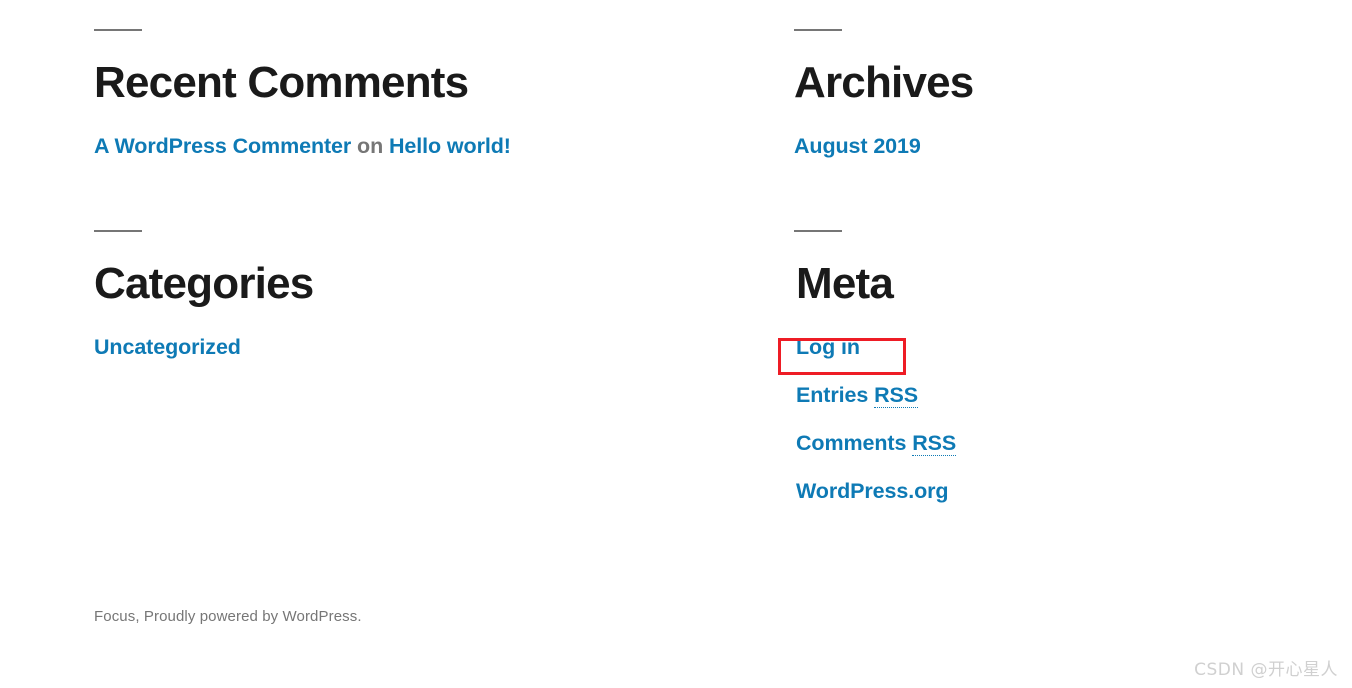 The width and height of the screenshot is (1352, 688). I want to click on widget-categories: Categories Uncategorized, so click(204, 296).